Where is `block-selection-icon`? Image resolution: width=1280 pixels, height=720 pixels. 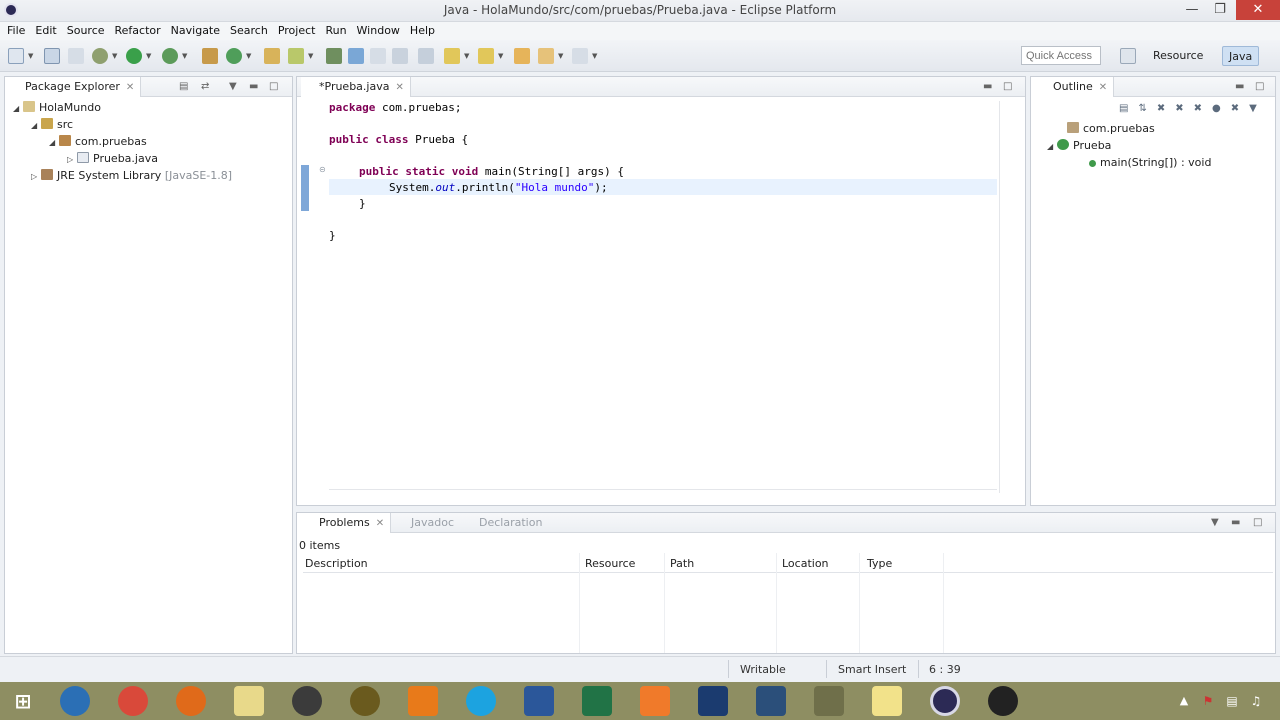
block-selection-icon is located at coordinates (378, 56).